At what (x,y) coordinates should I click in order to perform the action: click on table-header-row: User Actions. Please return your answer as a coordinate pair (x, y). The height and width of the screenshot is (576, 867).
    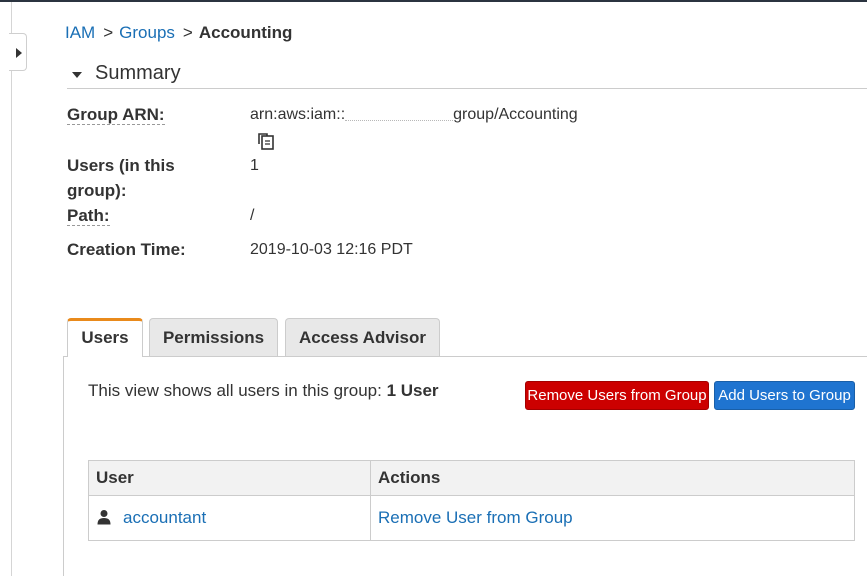
    Looking at the image, I should click on (471, 478).